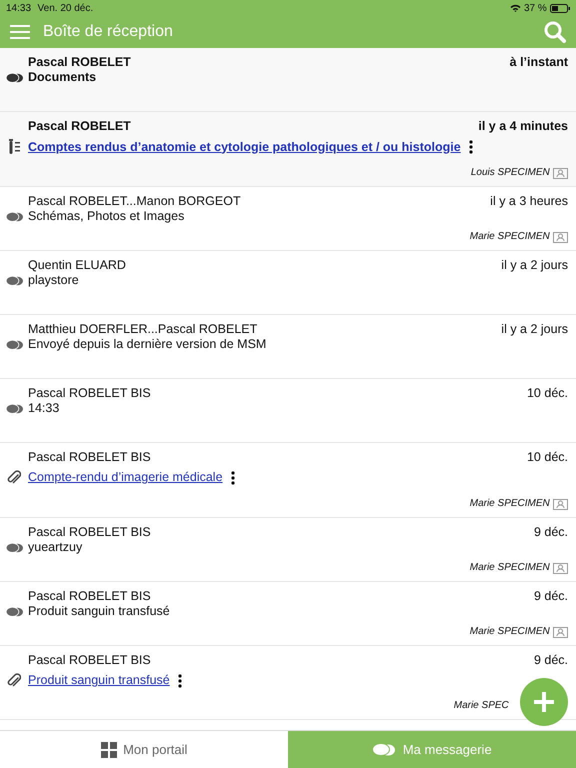 The height and width of the screenshot is (768, 576). Describe the element at coordinates (535, 9) in the screenshot. I see `battery-percentage: 37 %` at that location.